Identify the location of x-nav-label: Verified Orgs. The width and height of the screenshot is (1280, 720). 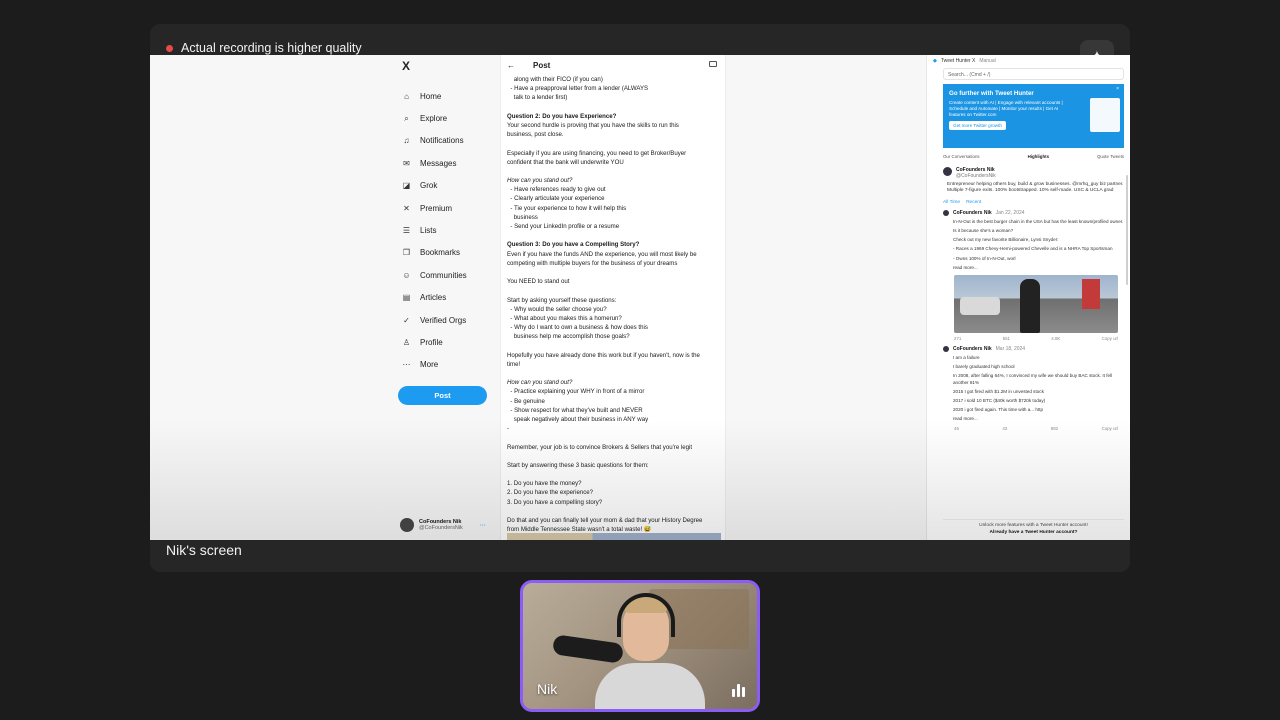
(443, 320).